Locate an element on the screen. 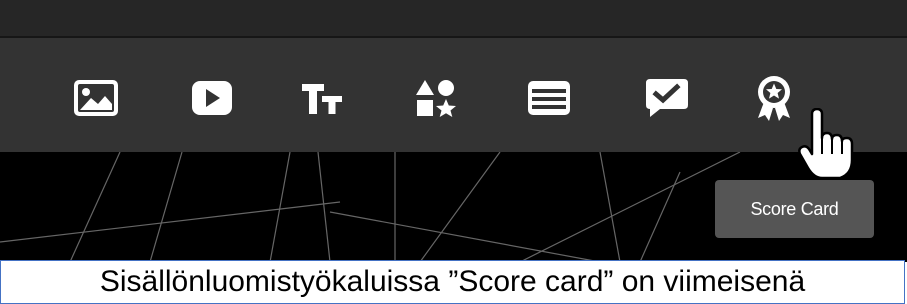 This screenshot has width=907, height=304. table-icon is located at coordinates (549, 98).